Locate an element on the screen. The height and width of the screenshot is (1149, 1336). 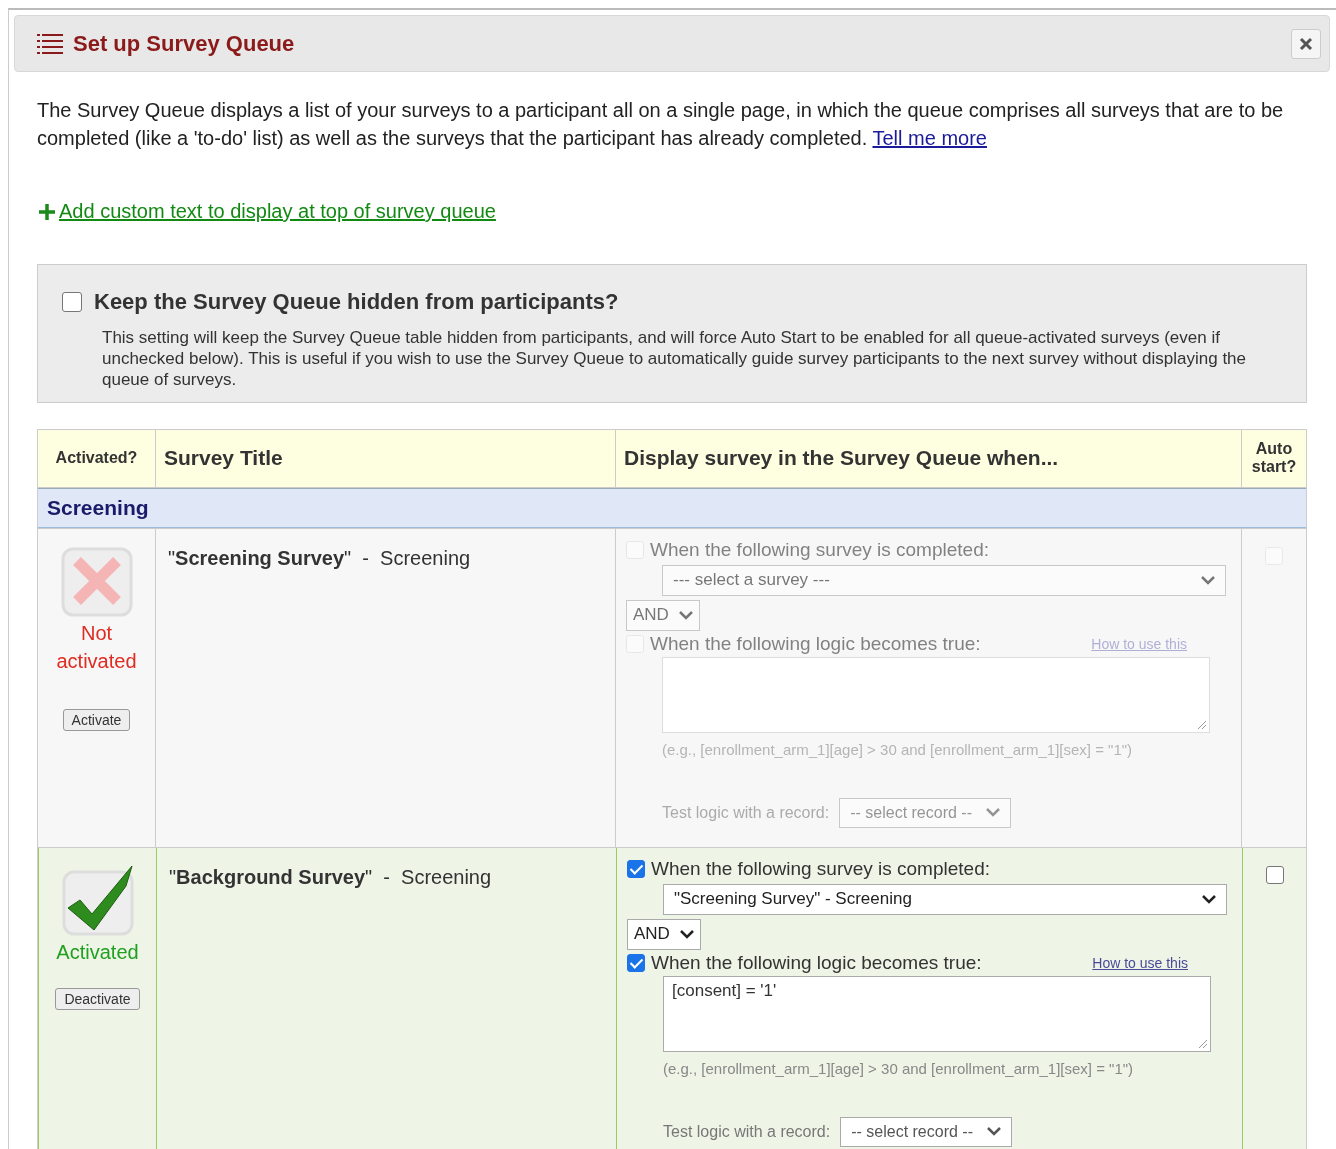
survey-select: "Screening Survey" - Screening is located at coordinates (945, 899).